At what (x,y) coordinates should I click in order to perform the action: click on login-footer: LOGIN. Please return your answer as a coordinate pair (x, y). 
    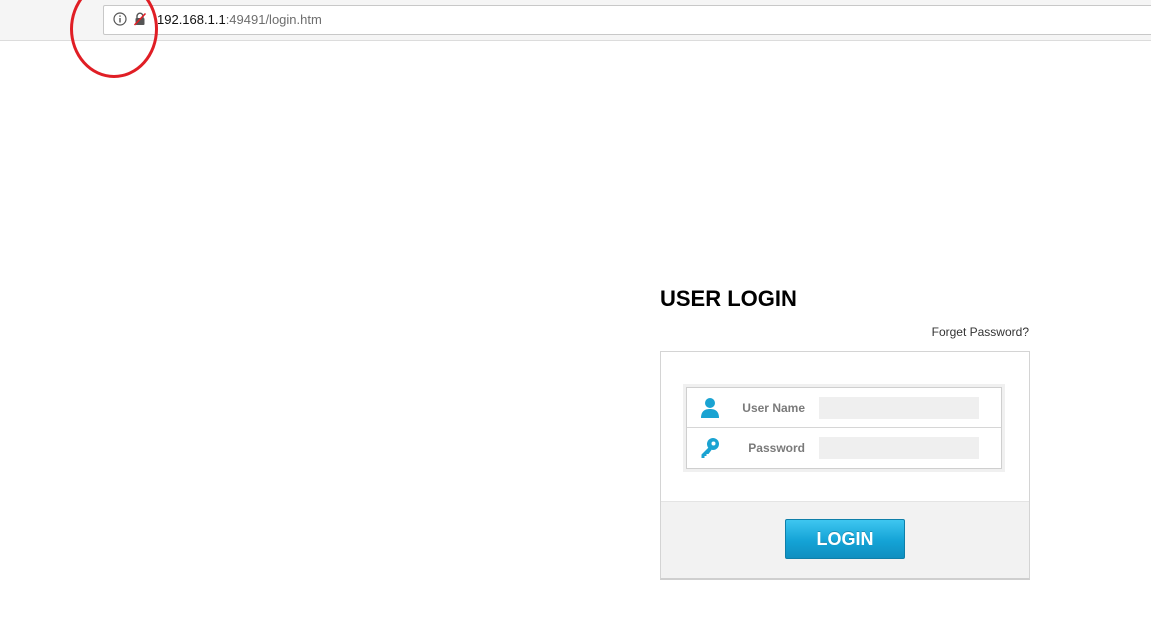
    Looking at the image, I should click on (845, 539).